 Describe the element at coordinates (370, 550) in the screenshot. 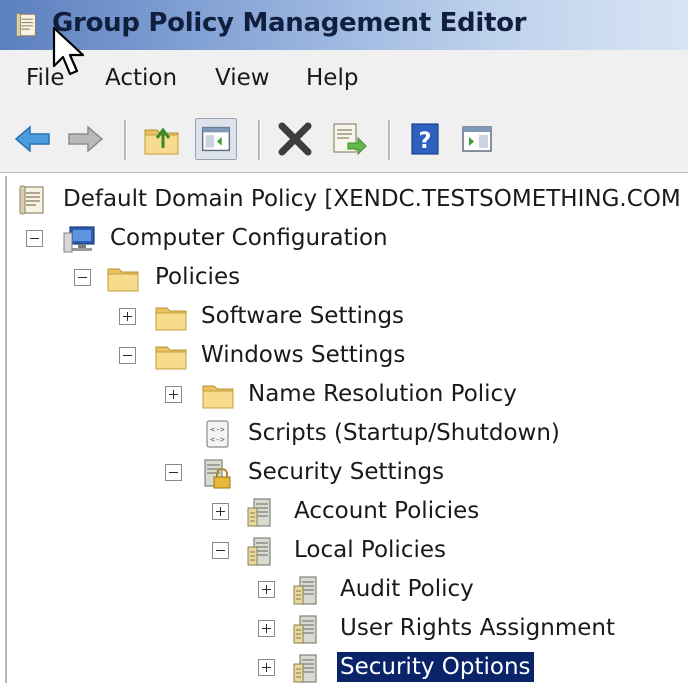

I see `tree-node-label: Local Policies` at that location.